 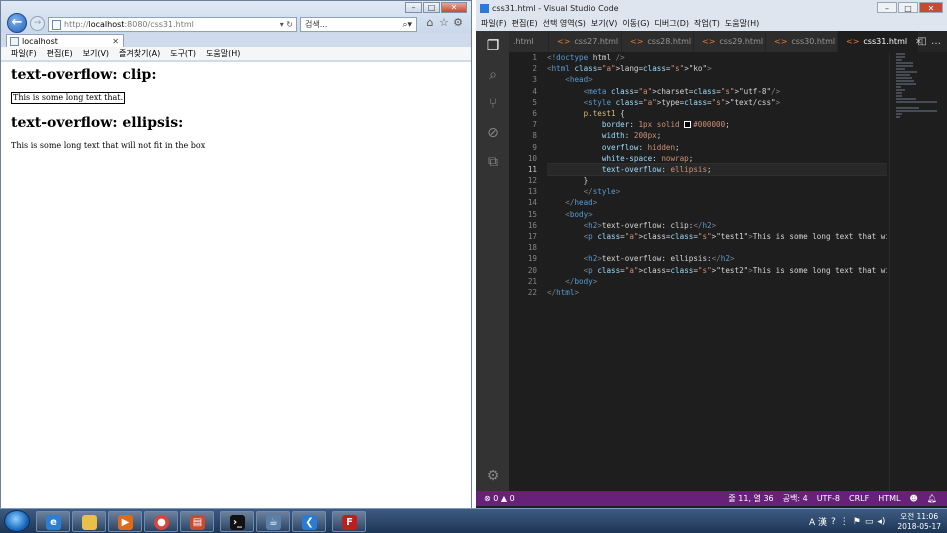 I want to click on home-icon: ⌂, so click(x=430, y=23).